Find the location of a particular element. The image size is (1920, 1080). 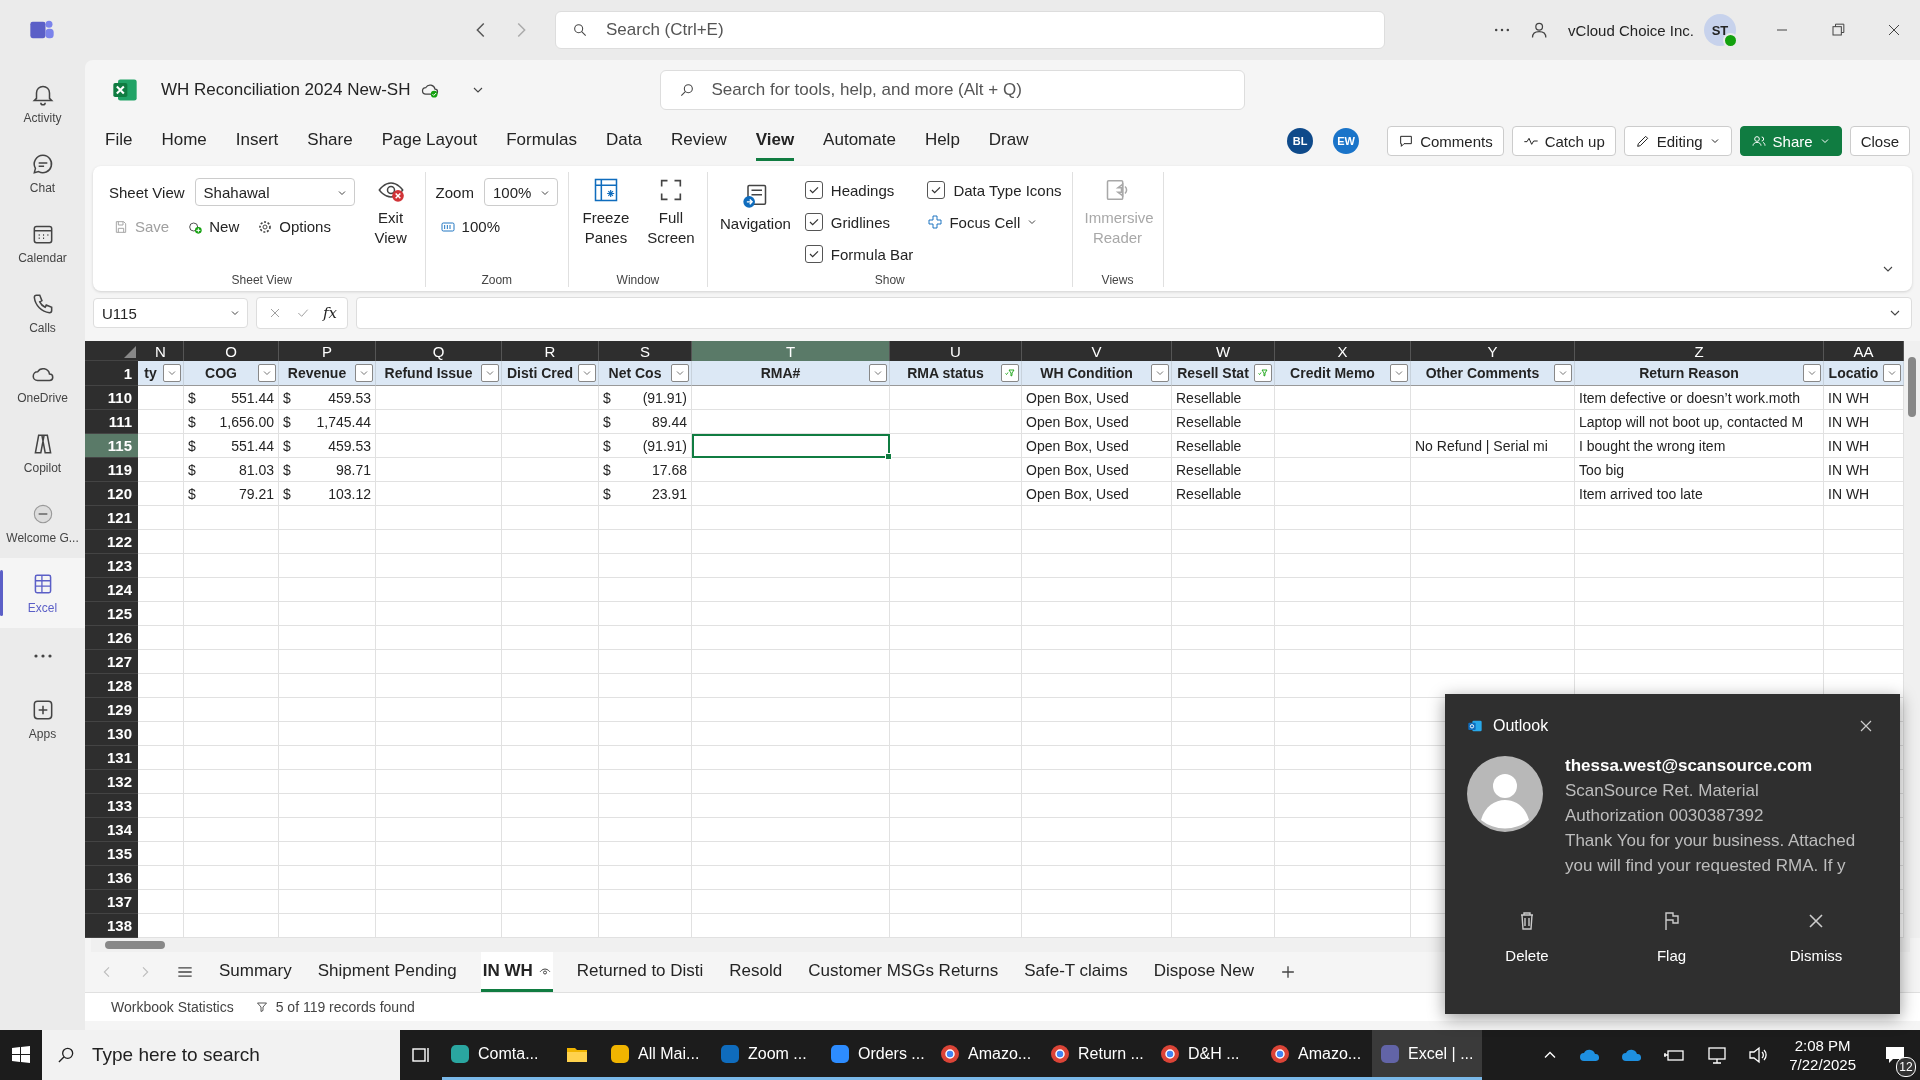

row-number: 115 is located at coordinates (111, 446).